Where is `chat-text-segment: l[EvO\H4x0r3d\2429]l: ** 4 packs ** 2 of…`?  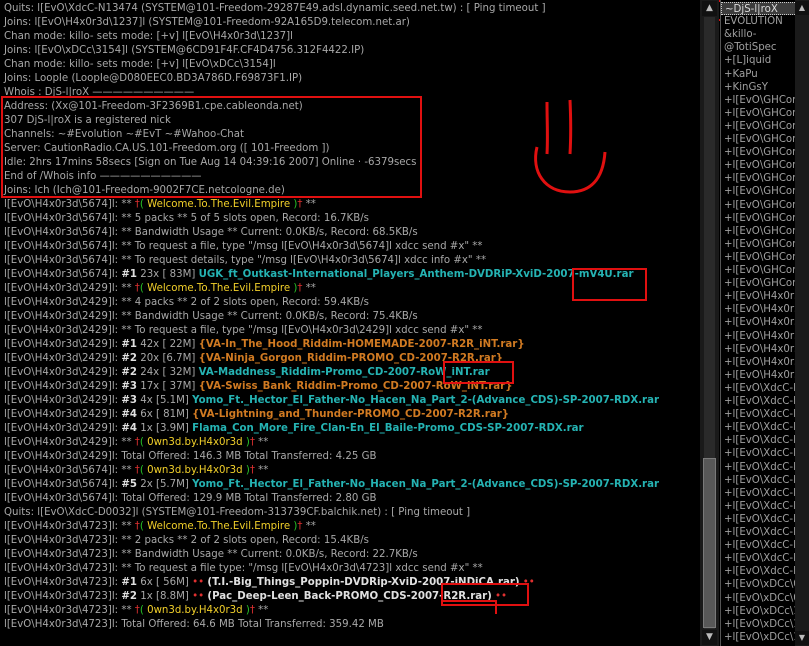
chat-text-segment: l[EvO\H4x0r3d\2429]l: ** 4 packs ** 2 of… is located at coordinates (186, 302).